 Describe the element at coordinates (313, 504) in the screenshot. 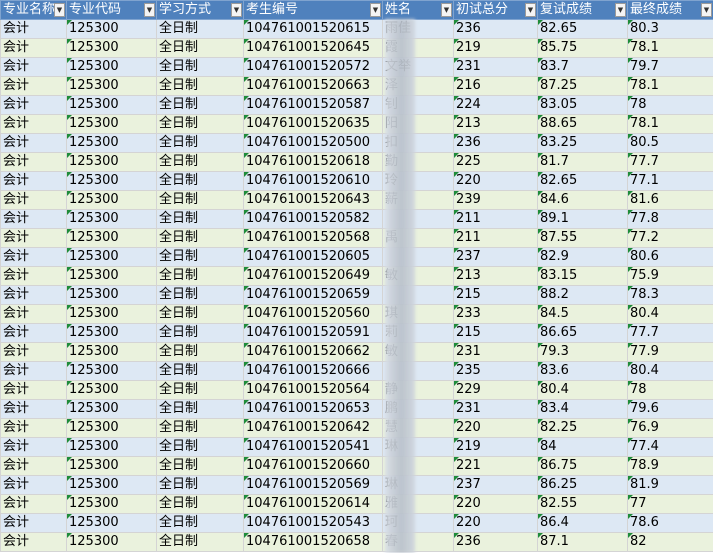

I see `table-cell: 104761001520614` at that location.